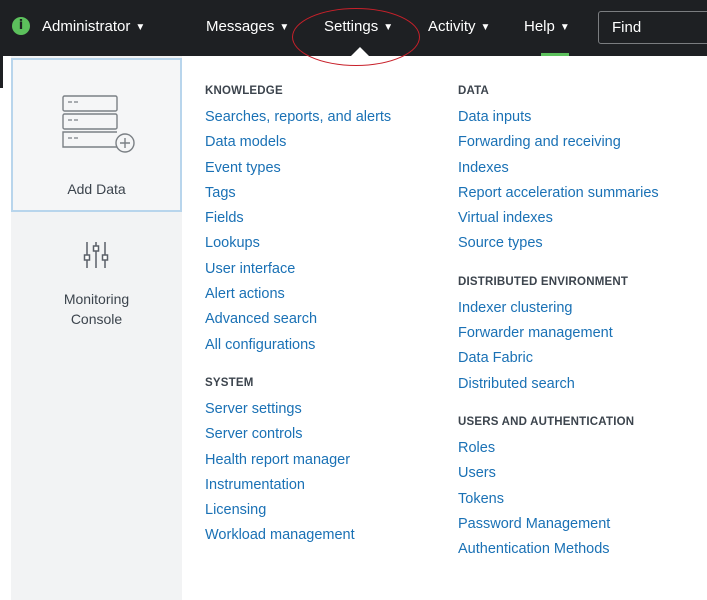 Image resolution: width=707 pixels, height=600 pixels. Describe the element at coordinates (298, 269) in the screenshot. I see `link-user-interface: User interface` at that location.